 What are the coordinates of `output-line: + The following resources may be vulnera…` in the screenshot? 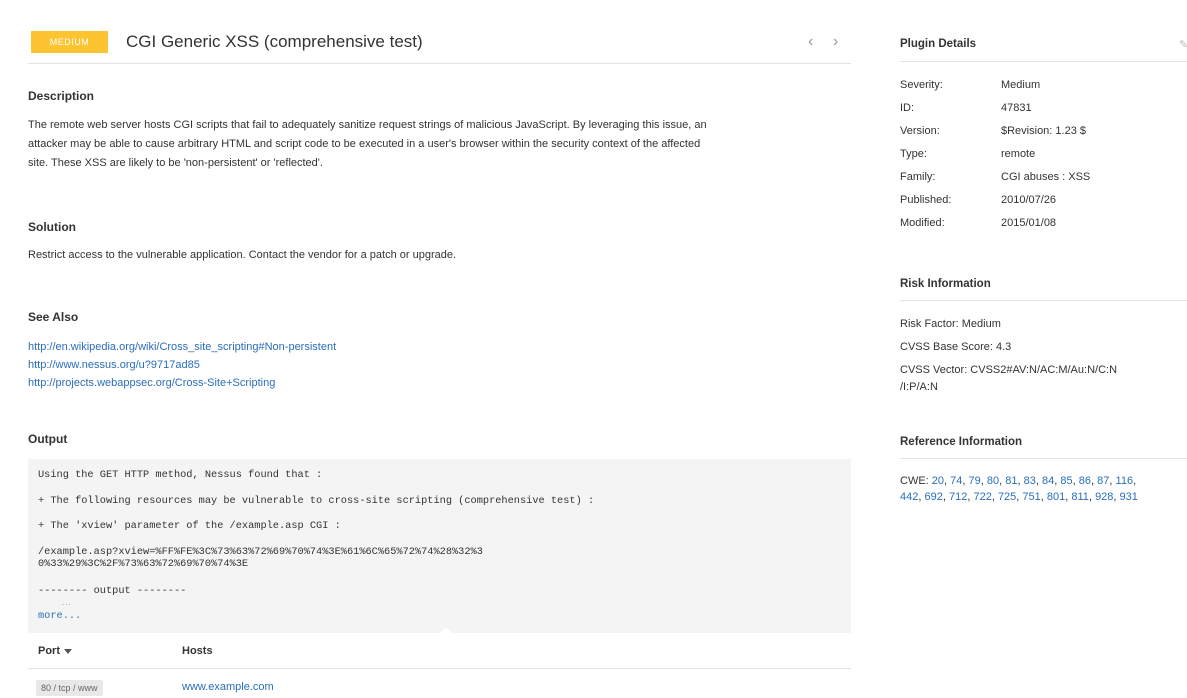 It's located at (316, 501).